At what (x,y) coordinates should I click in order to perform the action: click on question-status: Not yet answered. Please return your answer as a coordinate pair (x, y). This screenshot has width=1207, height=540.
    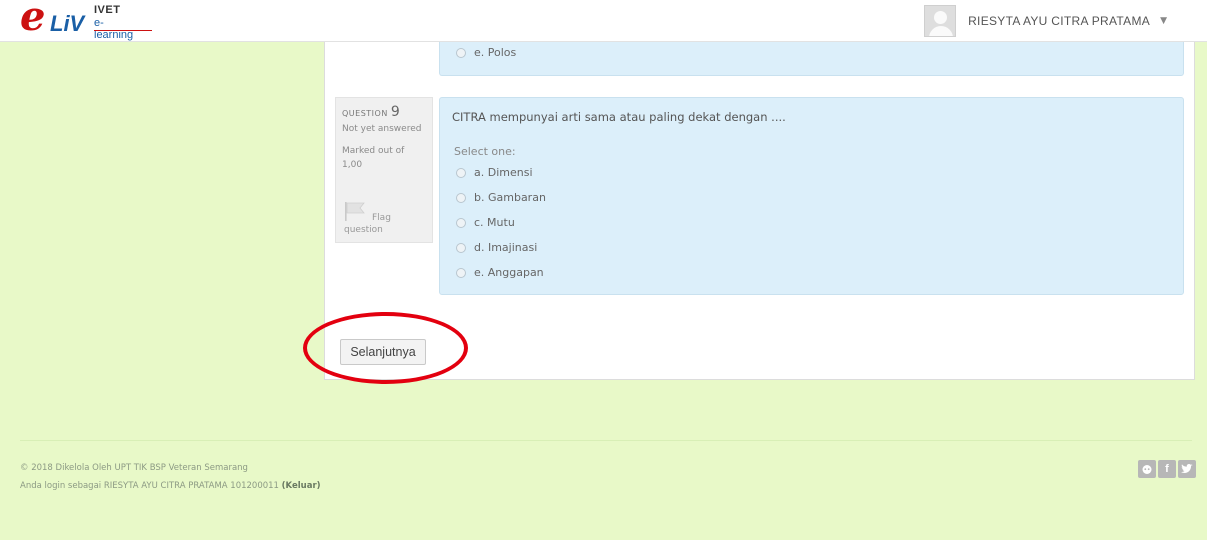
    Looking at the image, I should click on (382, 129).